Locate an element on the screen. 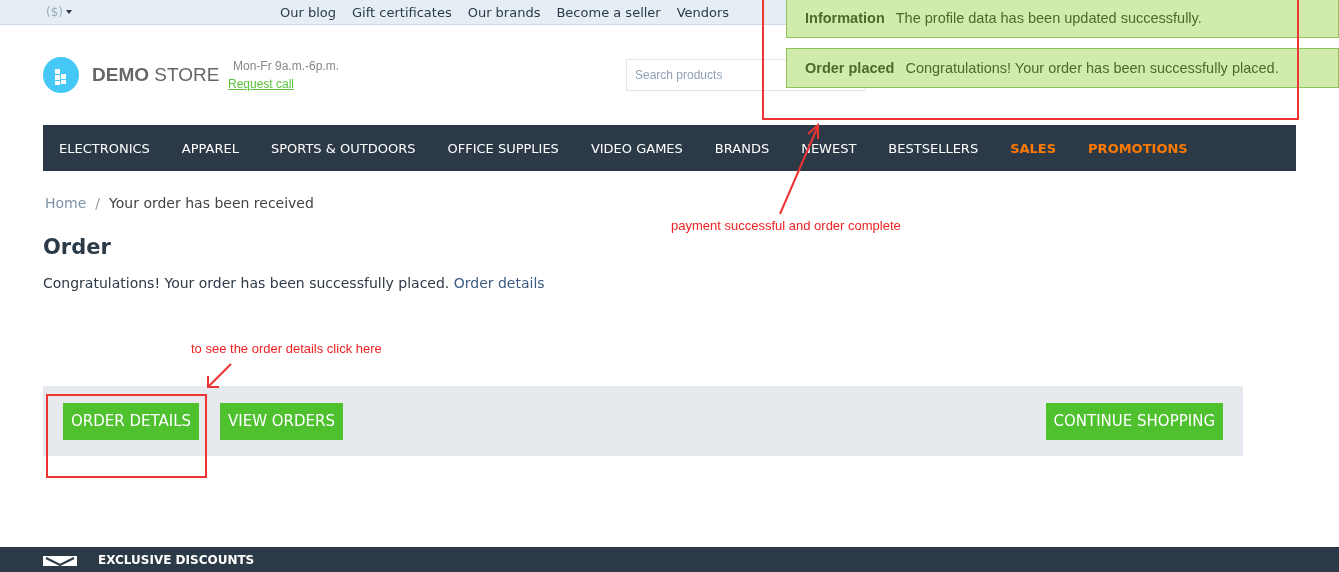  page-title: Order is located at coordinates (77, 247).